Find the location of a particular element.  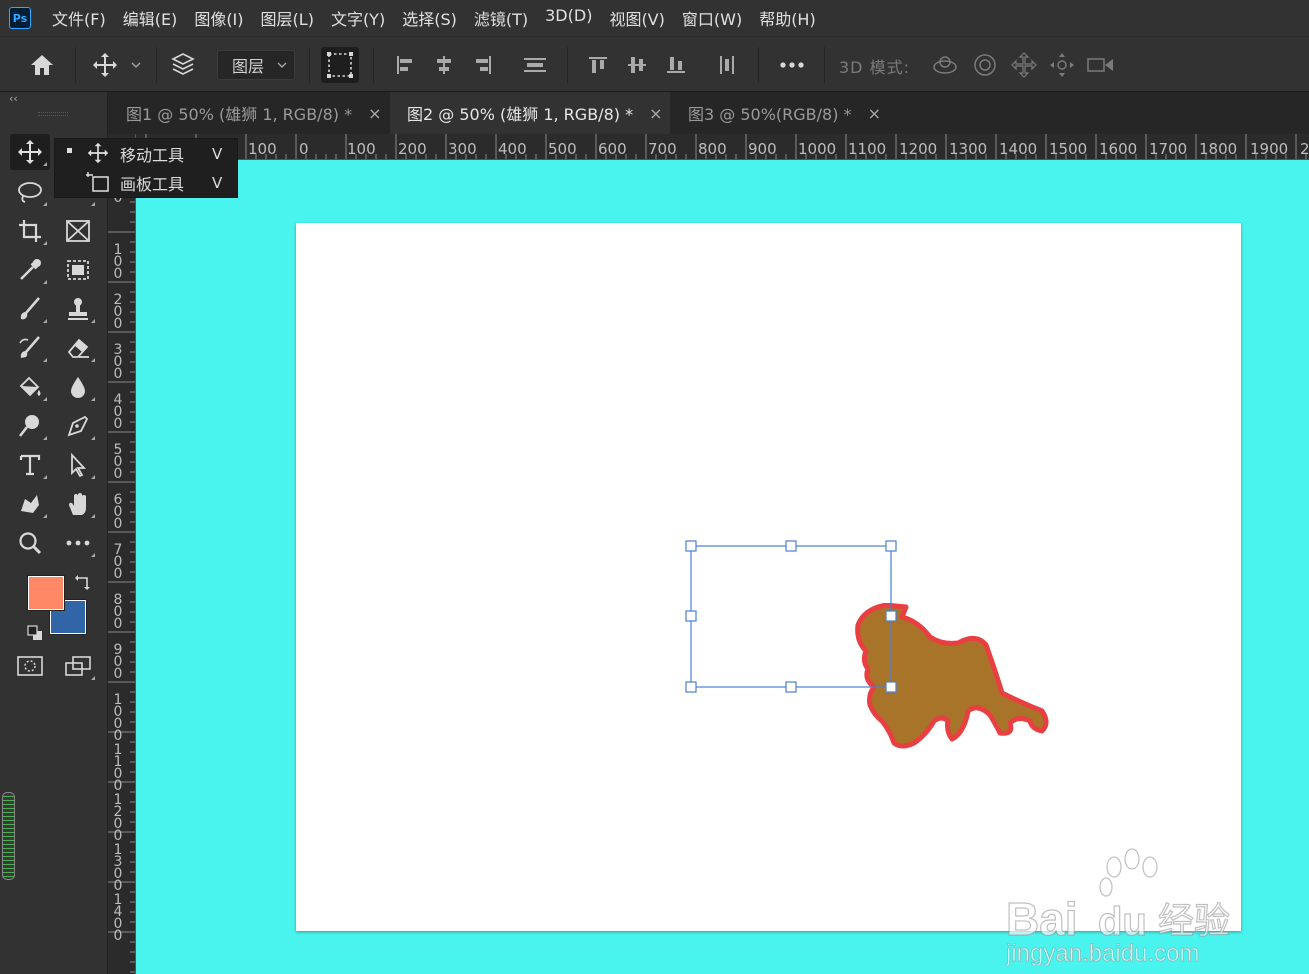

artboard-icon is located at coordinates (98, 184).